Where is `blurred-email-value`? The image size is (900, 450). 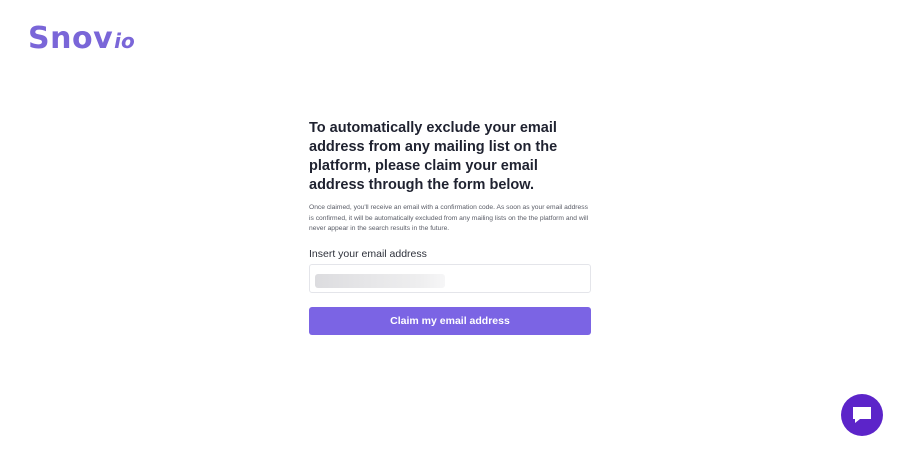 blurred-email-value is located at coordinates (380, 280).